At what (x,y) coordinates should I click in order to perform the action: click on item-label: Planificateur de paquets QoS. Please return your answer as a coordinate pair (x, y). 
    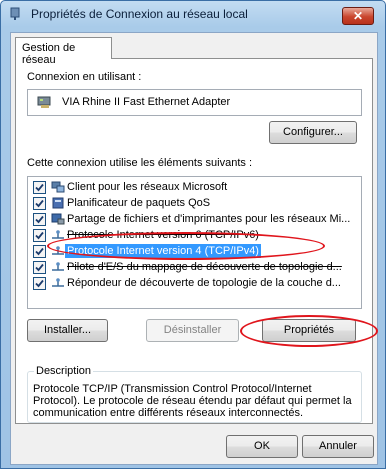
    Looking at the image, I should click on (139, 203).